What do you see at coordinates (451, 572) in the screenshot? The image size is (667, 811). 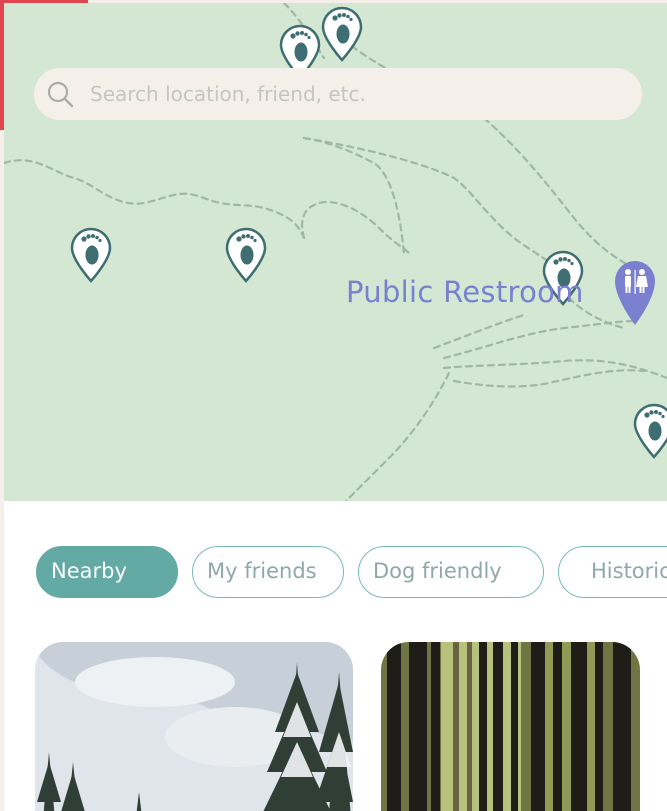 I see `chip-dog-friendly: Dog friendly` at bounding box center [451, 572].